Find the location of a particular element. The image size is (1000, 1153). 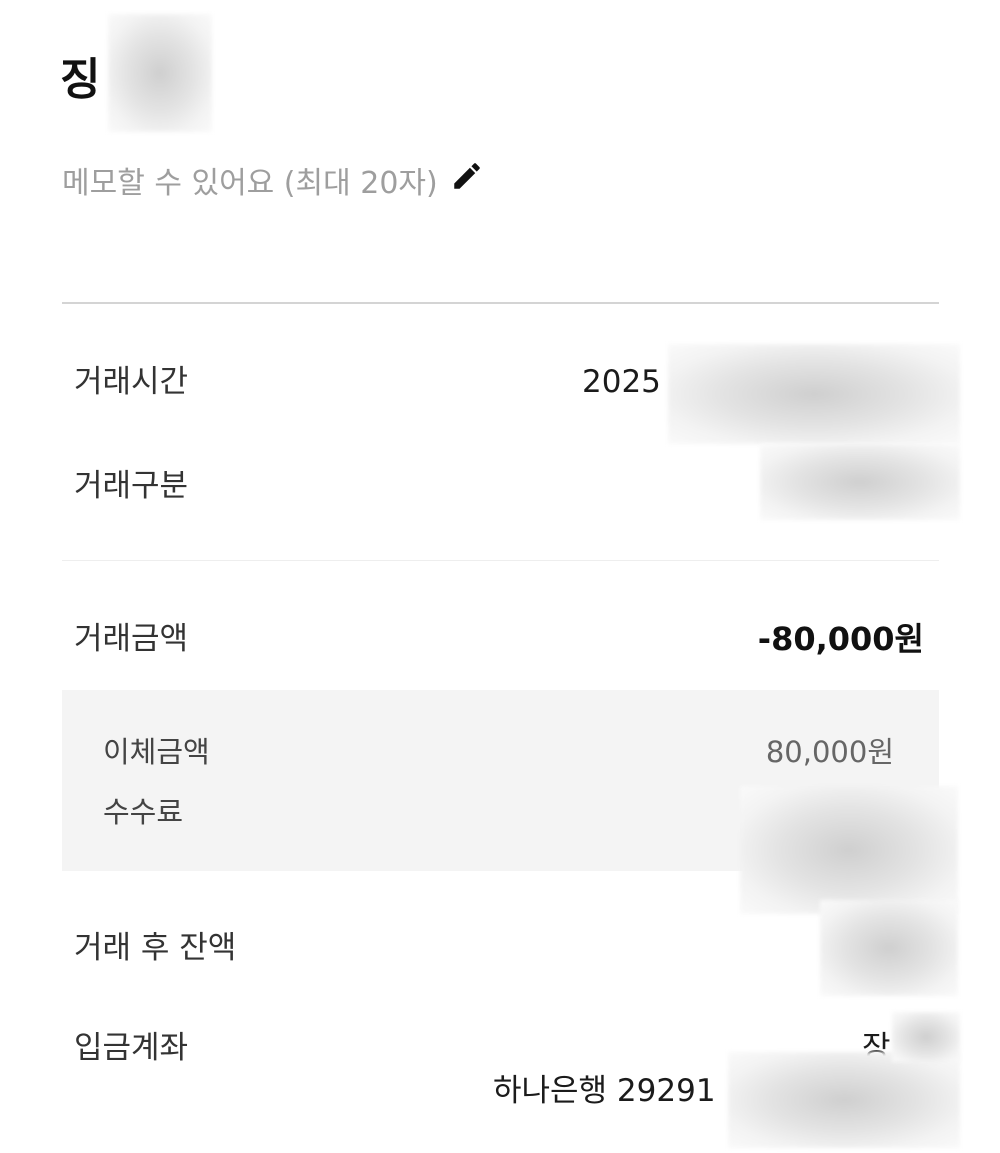

time-label: 거래시간 is located at coordinates (131, 382).